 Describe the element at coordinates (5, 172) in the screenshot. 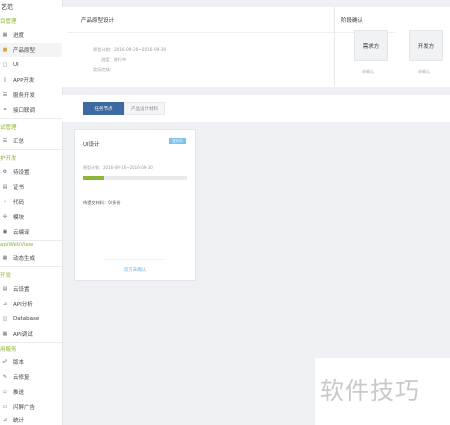

I see `settings-icon: ⚙` at that location.